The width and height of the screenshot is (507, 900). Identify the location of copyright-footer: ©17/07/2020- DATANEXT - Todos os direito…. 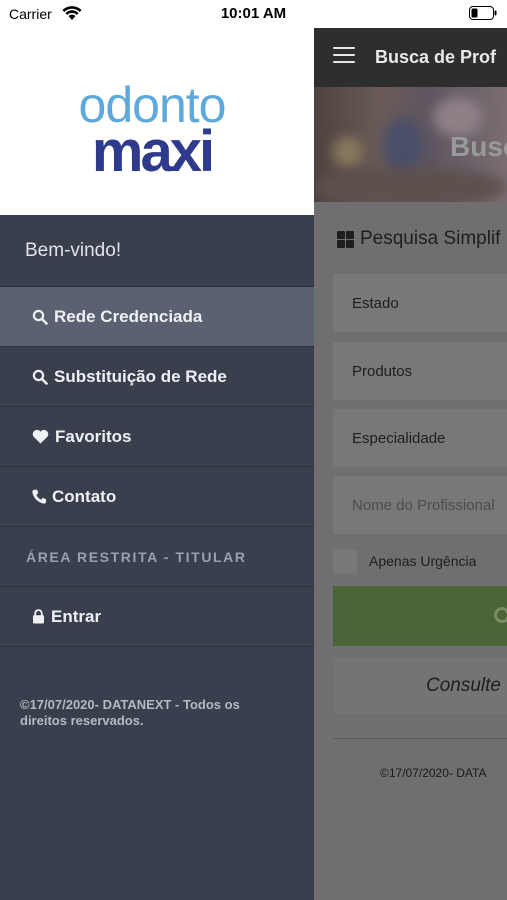
(130, 712).